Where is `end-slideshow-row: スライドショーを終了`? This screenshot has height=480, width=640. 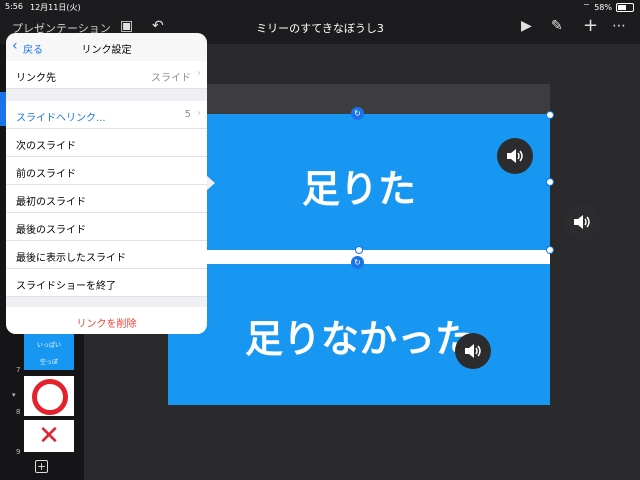 end-slideshow-row: スライドショーを終了 is located at coordinates (106, 283).